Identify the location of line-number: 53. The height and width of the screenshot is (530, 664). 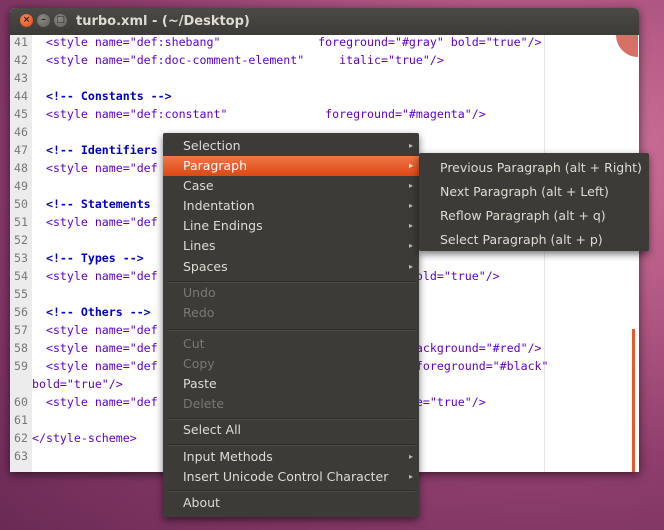
(21, 258).